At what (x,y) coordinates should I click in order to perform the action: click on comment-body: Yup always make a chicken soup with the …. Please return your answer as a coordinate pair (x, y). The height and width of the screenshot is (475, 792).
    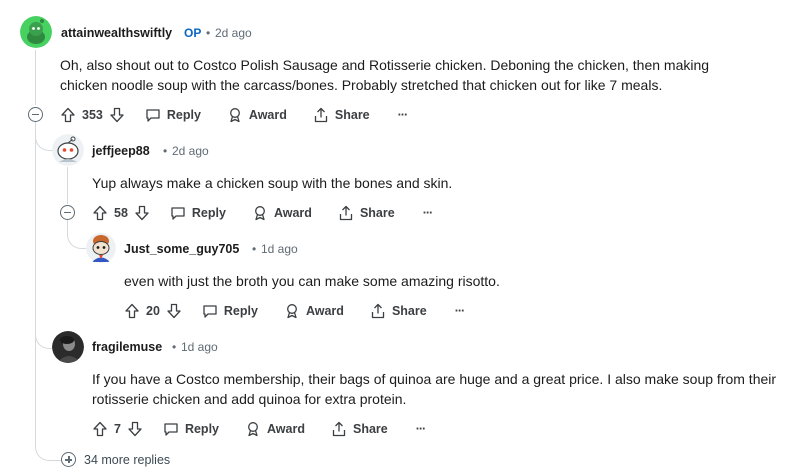
    Looking at the image, I should click on (272, 183).